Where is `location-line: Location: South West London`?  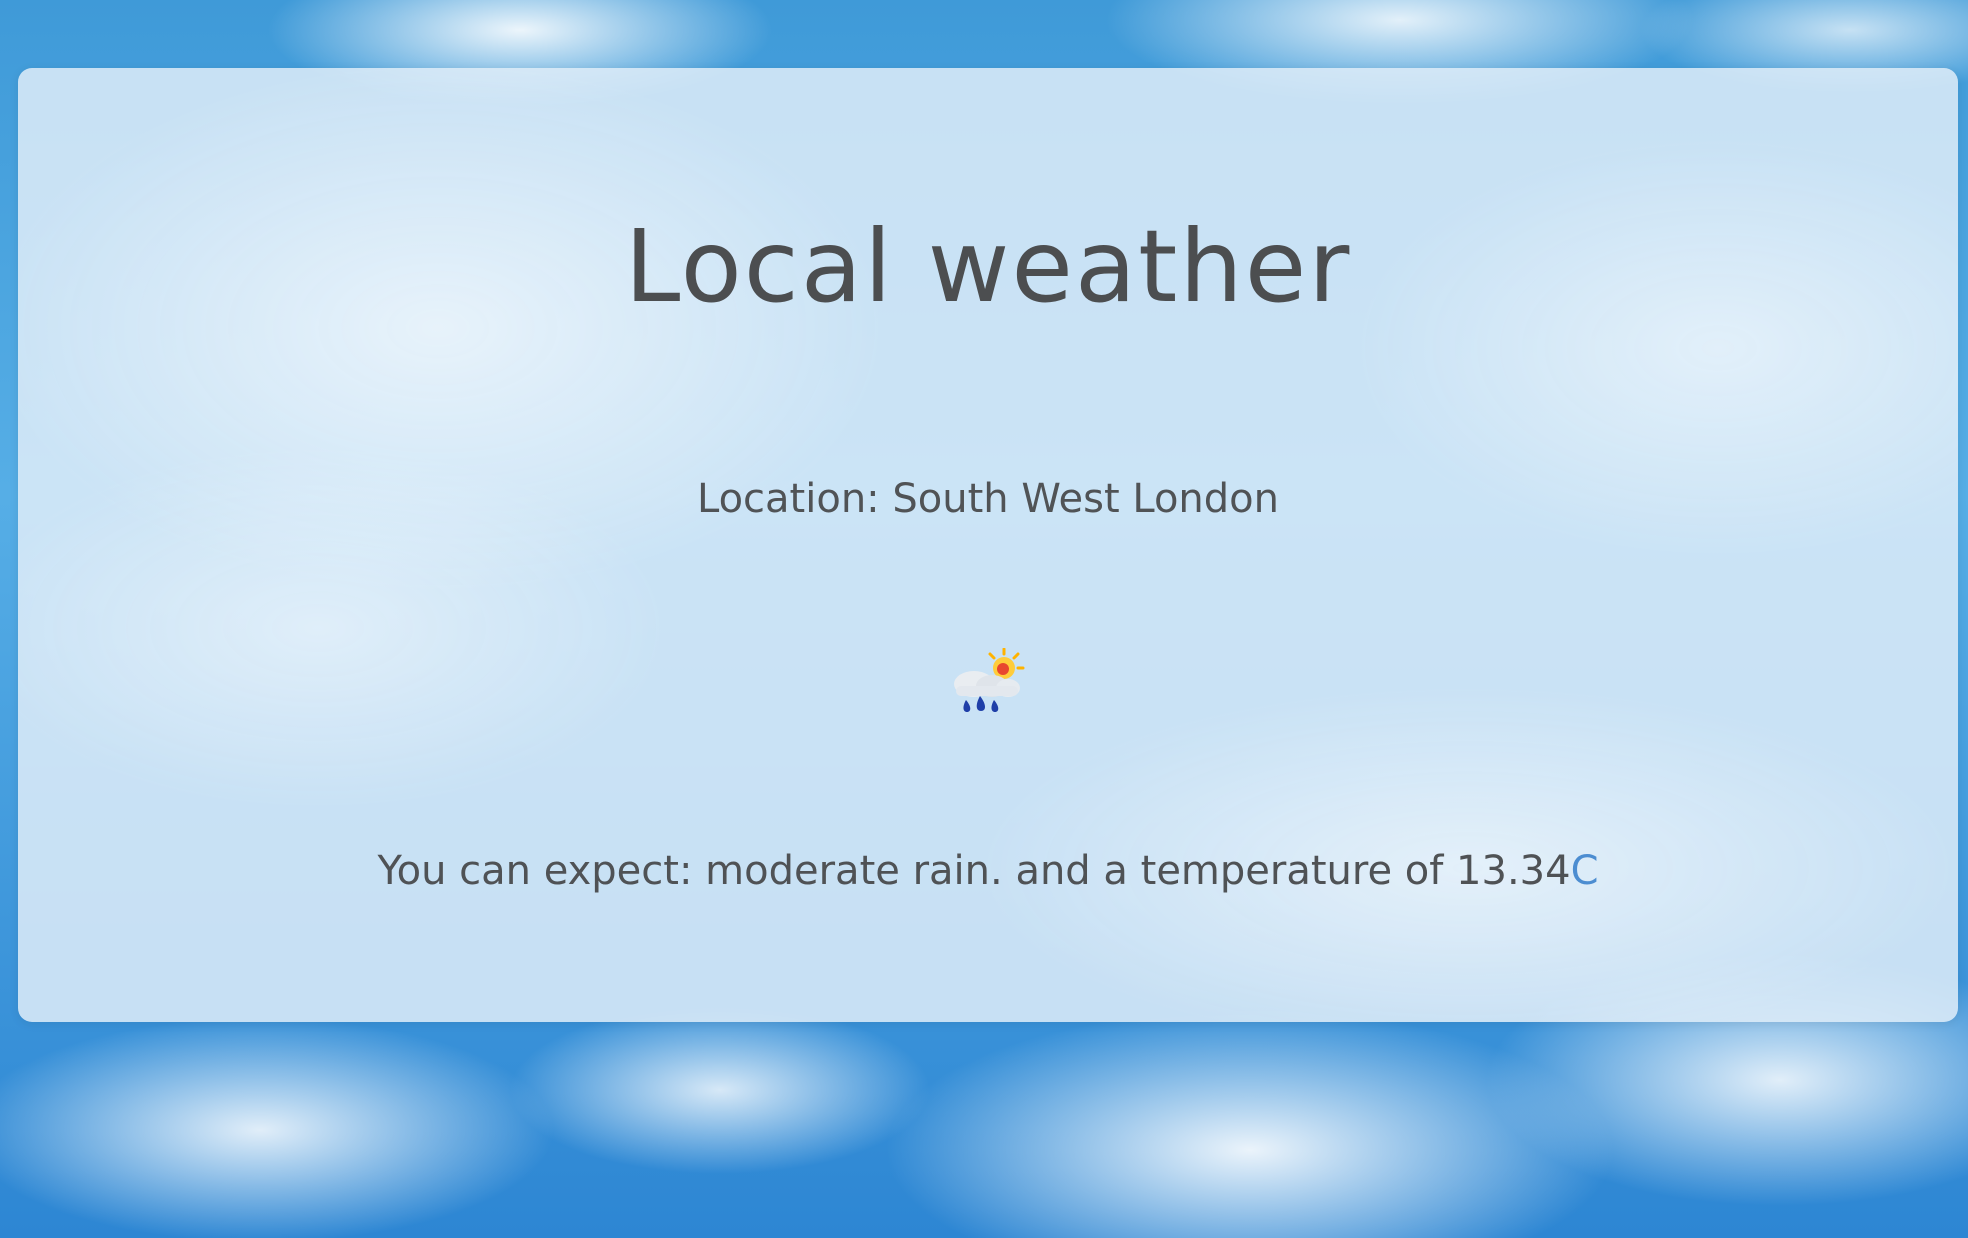
location-line: Location: South West London is located at coordinates (988, 499).